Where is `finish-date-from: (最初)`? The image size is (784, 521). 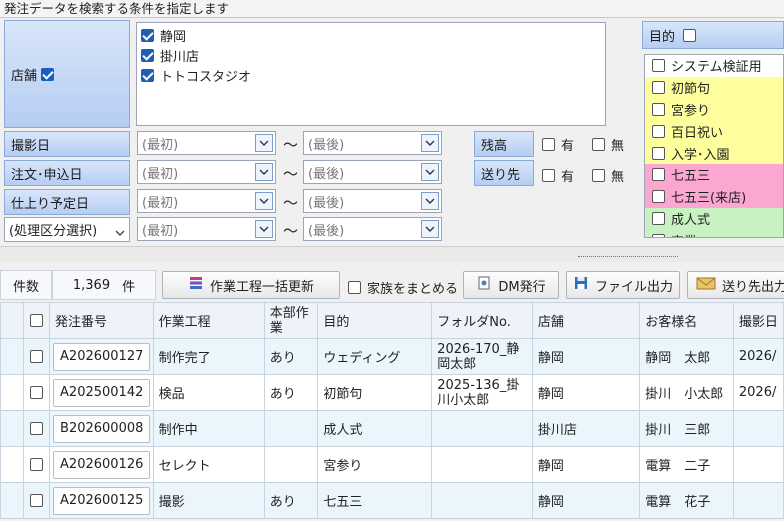 finish-date-from: (最初) is located at coordinates (206, 201).